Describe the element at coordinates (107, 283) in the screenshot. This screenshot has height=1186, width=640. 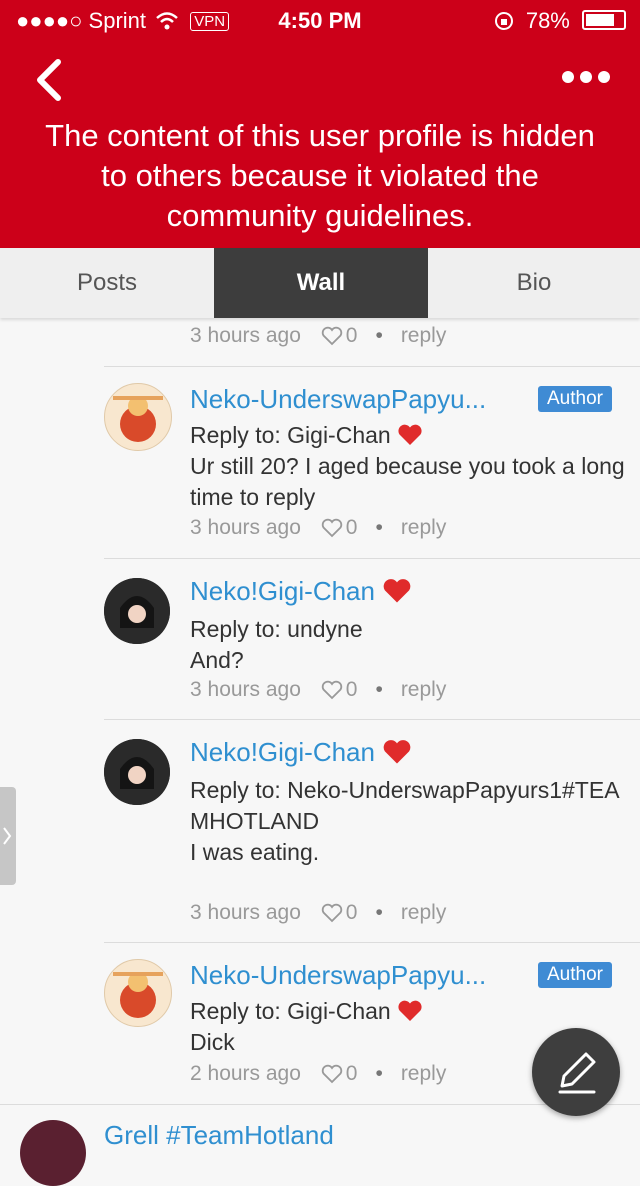
I see `tab-posts: Posts` at that location.